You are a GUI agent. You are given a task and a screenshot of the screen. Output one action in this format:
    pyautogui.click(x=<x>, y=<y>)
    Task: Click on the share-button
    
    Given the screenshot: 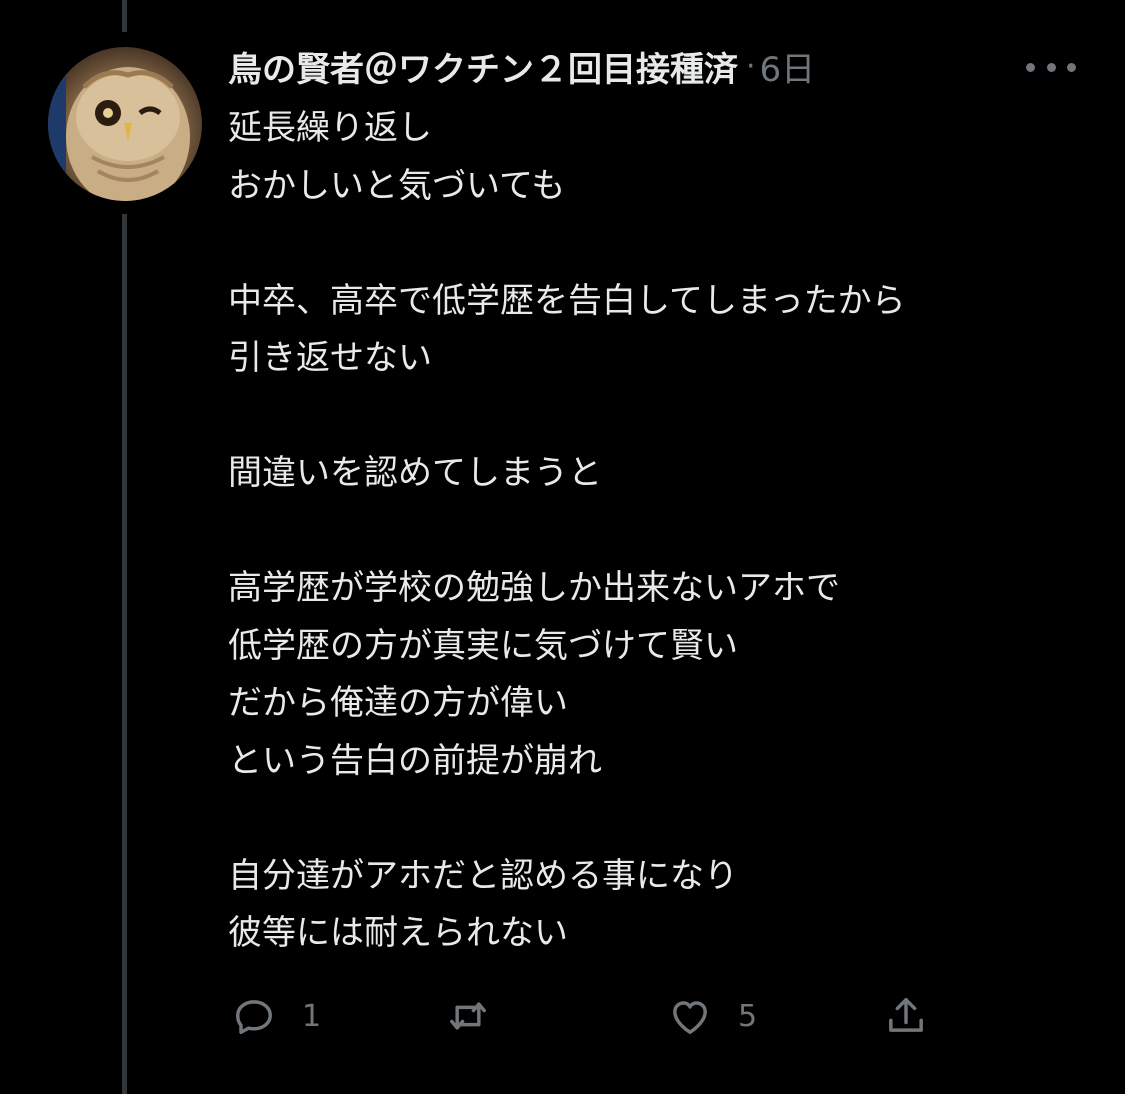 What is the action you would take?
    pyautogui.click(x=906, y=1016)
    